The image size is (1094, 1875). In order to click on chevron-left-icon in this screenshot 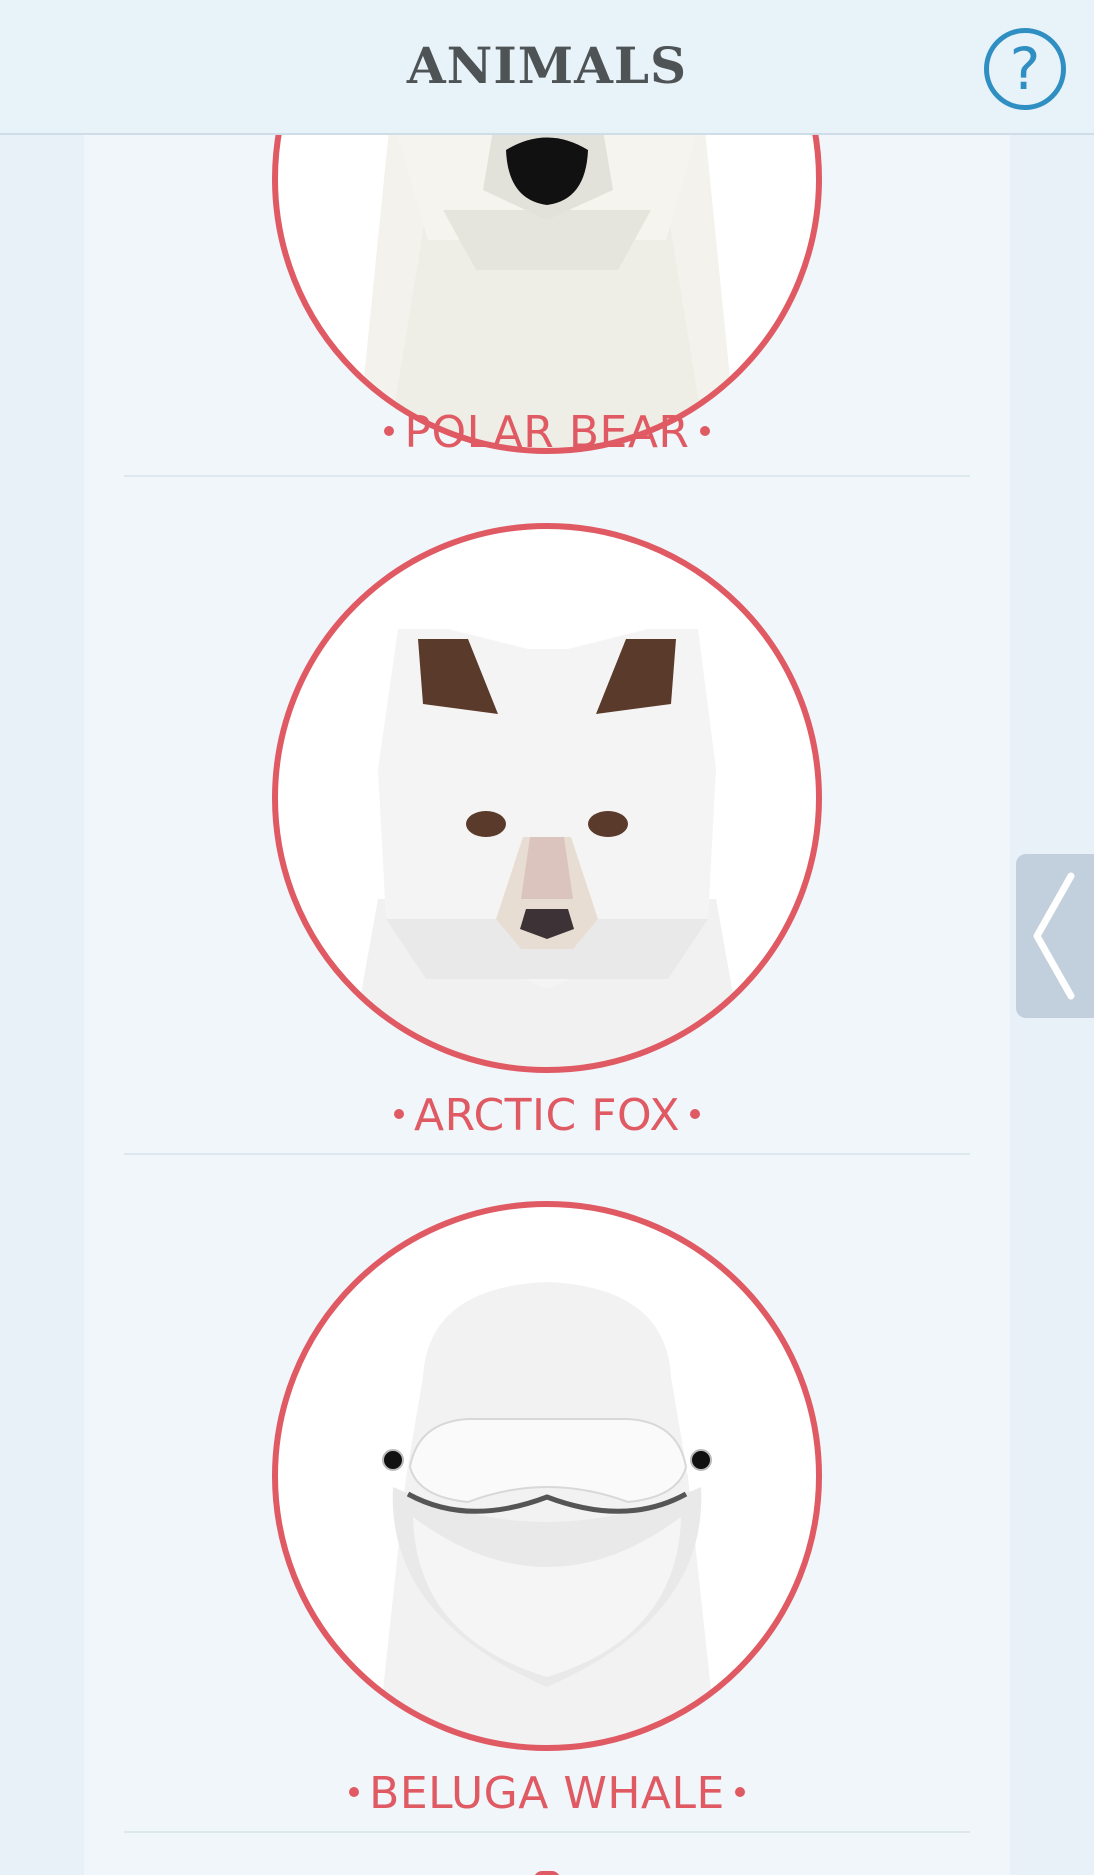, I will do `click(1054, 936)`.